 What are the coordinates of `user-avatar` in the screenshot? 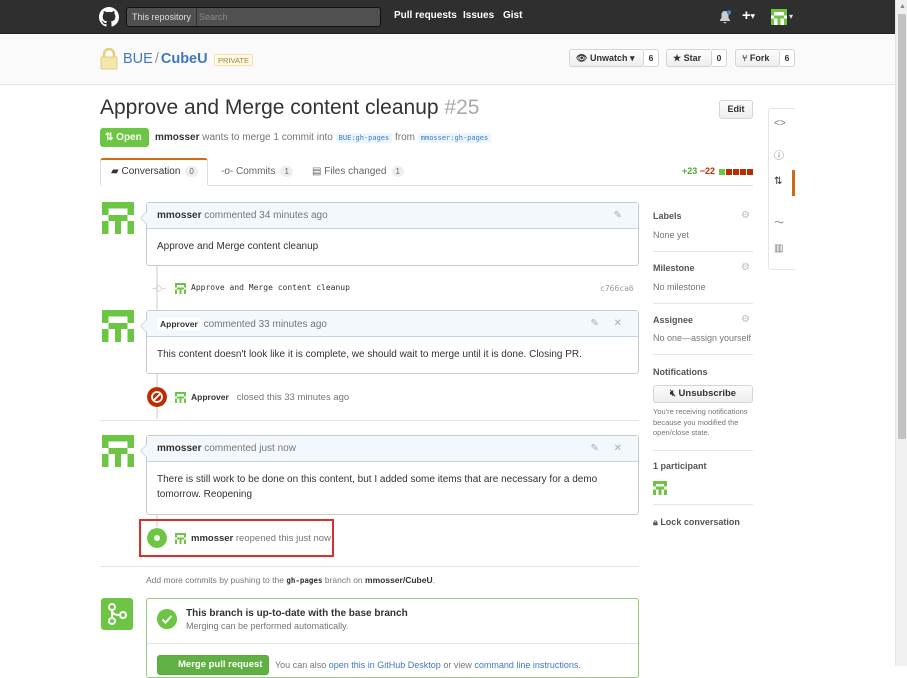 It's located at (779, 17).